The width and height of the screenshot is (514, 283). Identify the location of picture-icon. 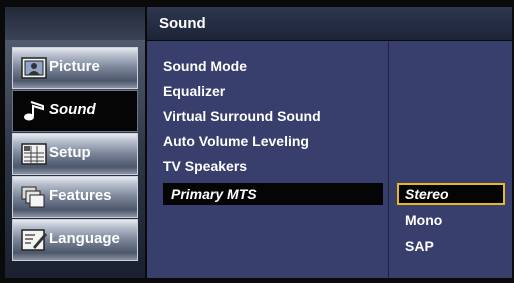
(34, 68).